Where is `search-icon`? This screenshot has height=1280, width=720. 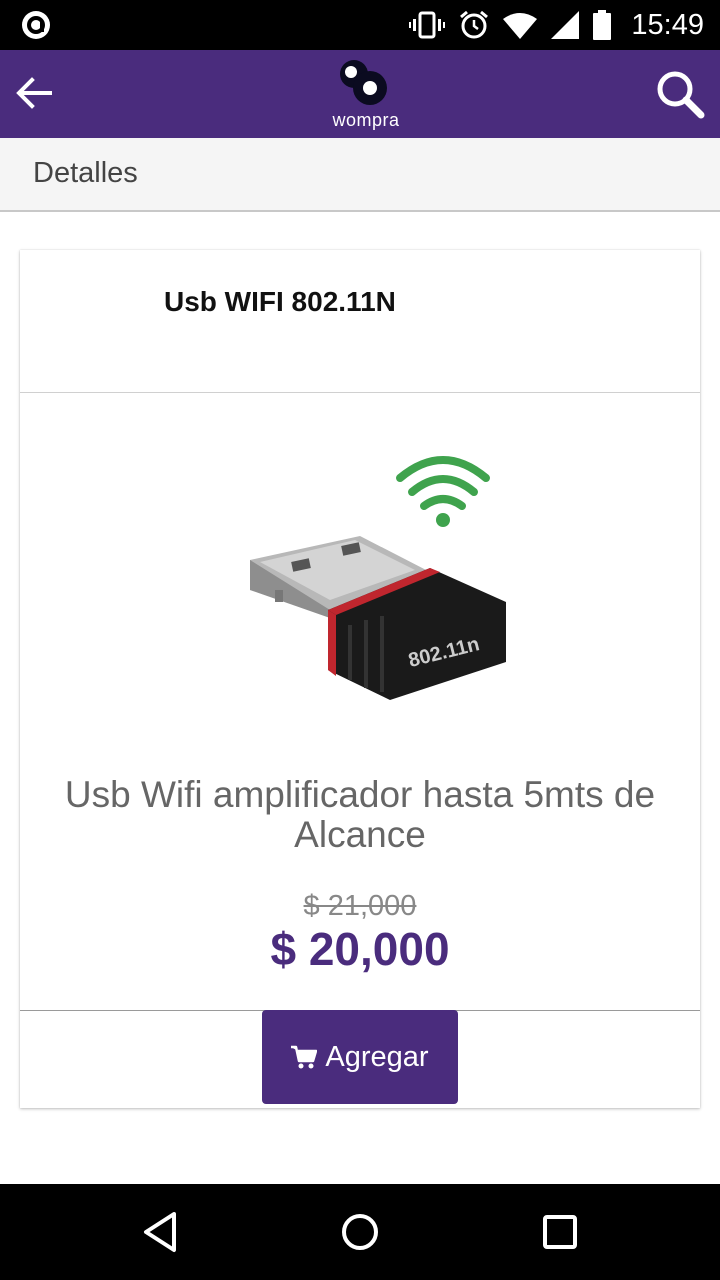 search-icon is located at coordinates (680, 94).